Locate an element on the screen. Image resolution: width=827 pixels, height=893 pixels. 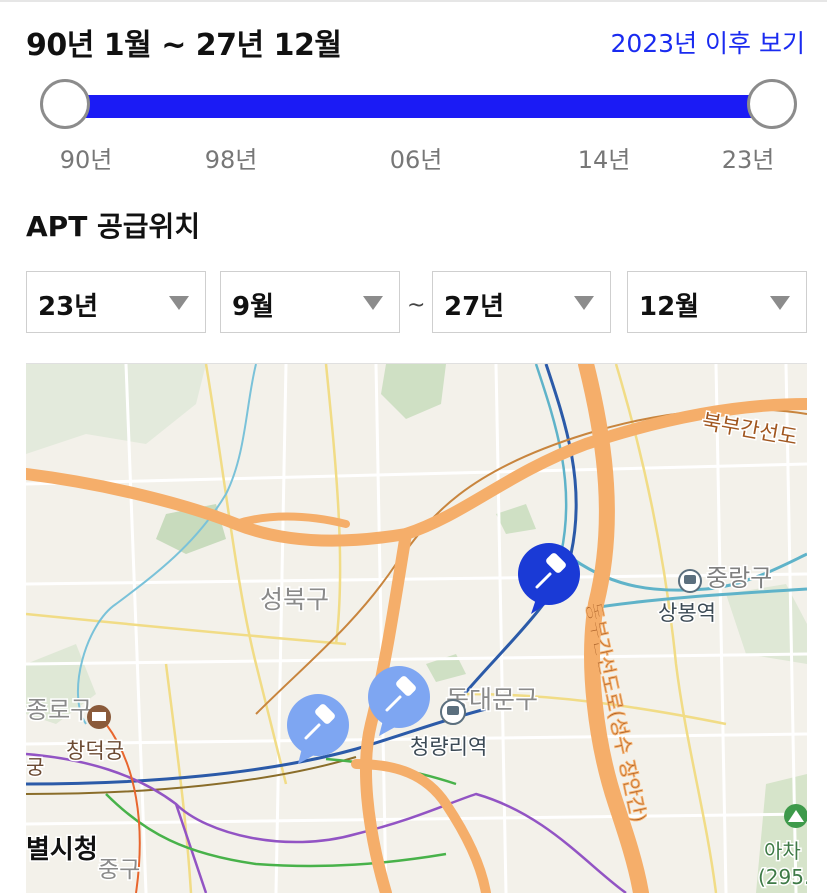
supply-marker is located at coordinates (399, 701).